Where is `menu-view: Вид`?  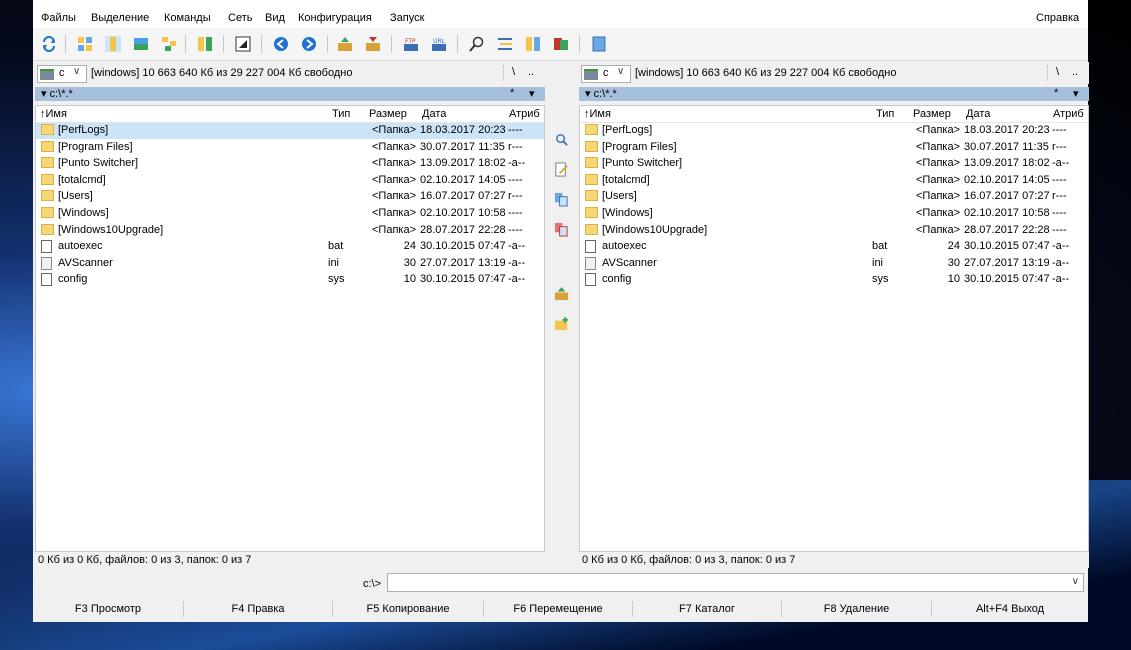 menu-view: Вид is located at coordinates (275, 18).